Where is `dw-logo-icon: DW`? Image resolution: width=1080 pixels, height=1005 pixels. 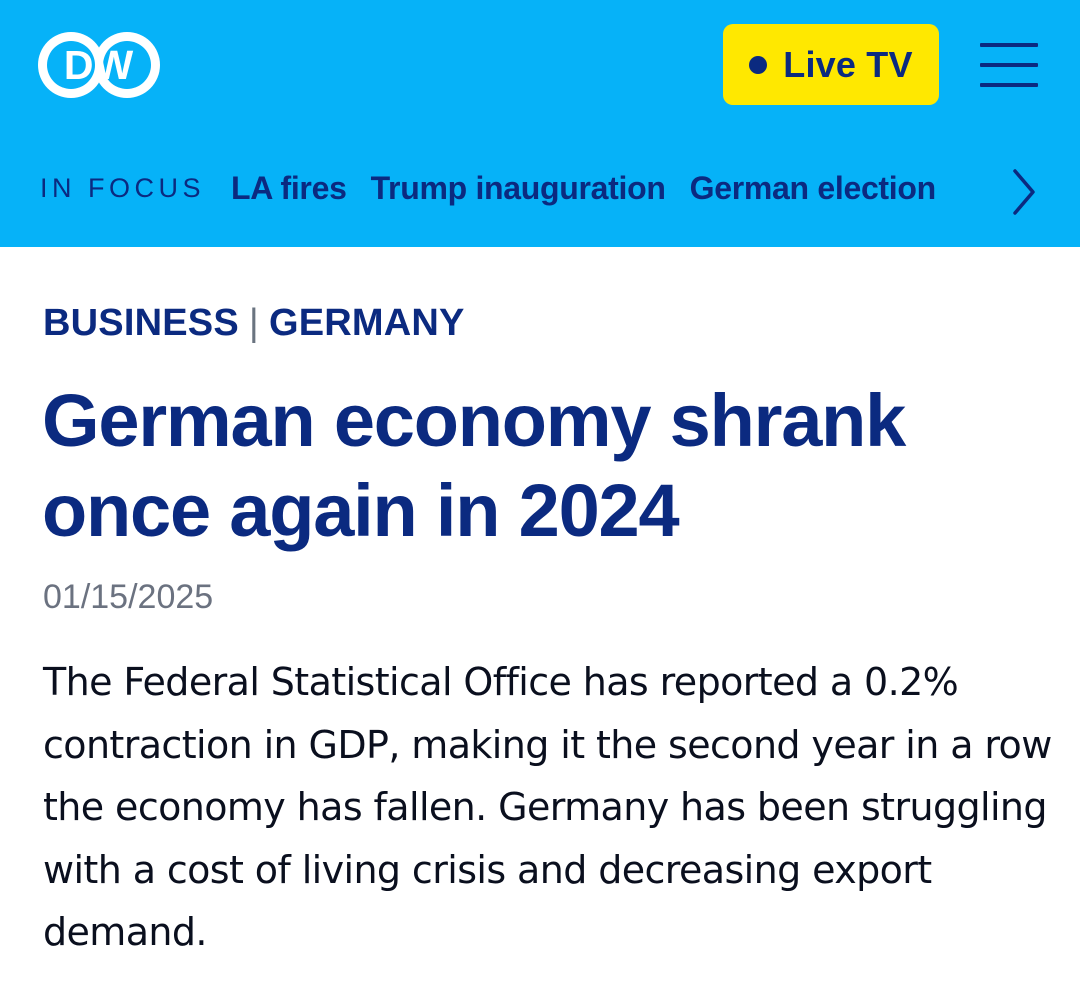 dw-logo-icon: DW is located at coordinates (99, 65).